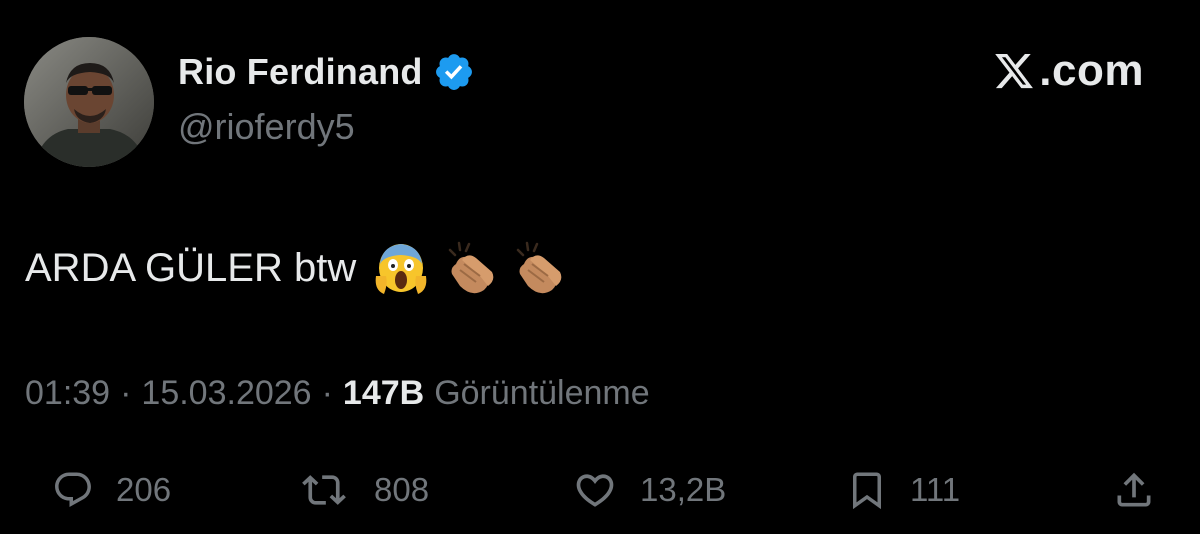  I want to click on brand-watermark: .com, so click(1067, 71).